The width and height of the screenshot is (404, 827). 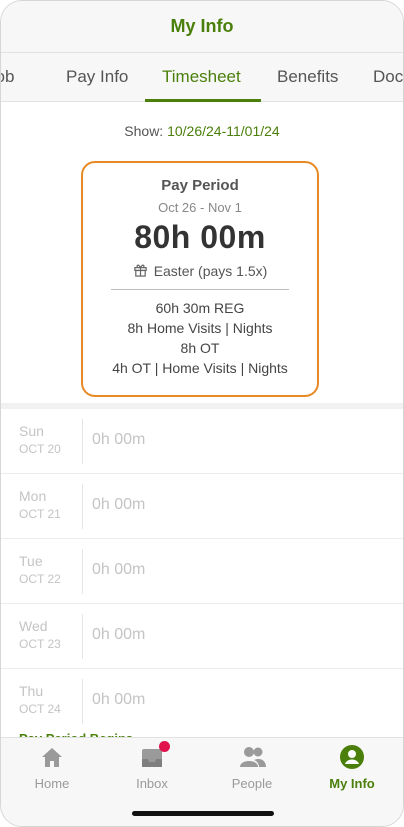 I want to click on day-name: Sun, so click(x=31, y=431).